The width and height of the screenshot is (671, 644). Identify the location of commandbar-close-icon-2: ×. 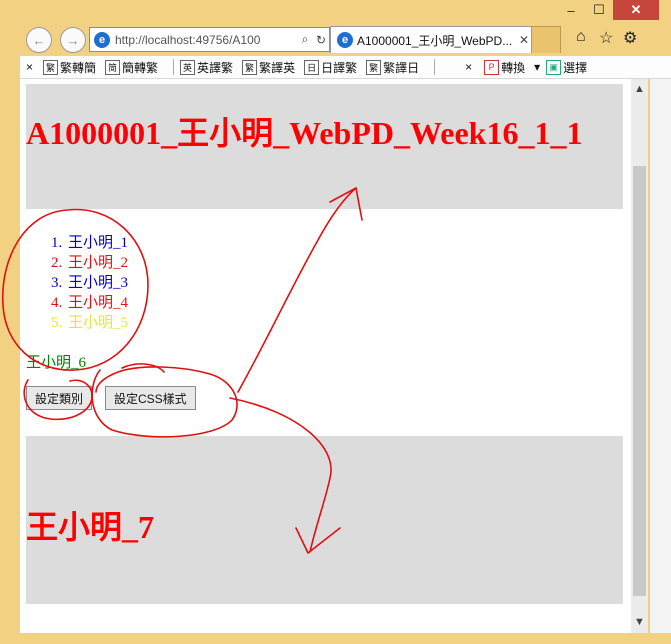
(468, 67).